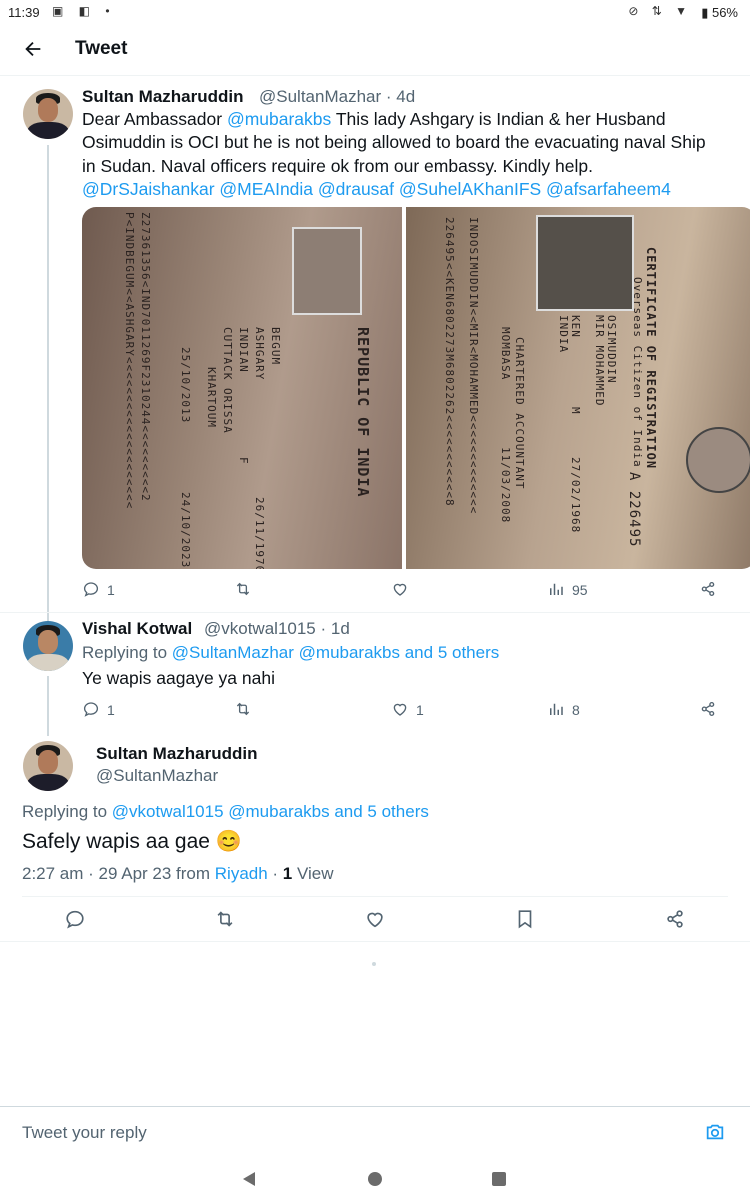 This screenshot has height=1200, width=750. Describe the element at coordinates (178, 678) in the screenshot. I see `tweet-text: Ye wapis aagaye ya nahi` at that location.